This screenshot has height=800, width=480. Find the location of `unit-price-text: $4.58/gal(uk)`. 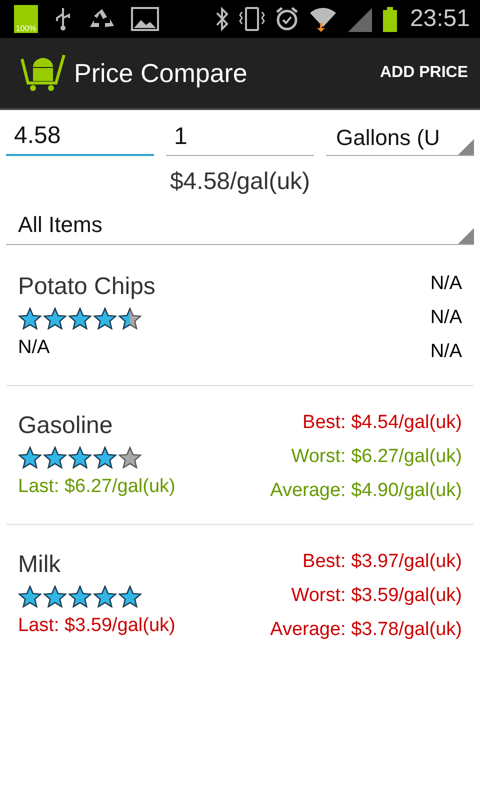

unit-price-text: $4.58/gal(uk) is located at coordinates (240, 182).